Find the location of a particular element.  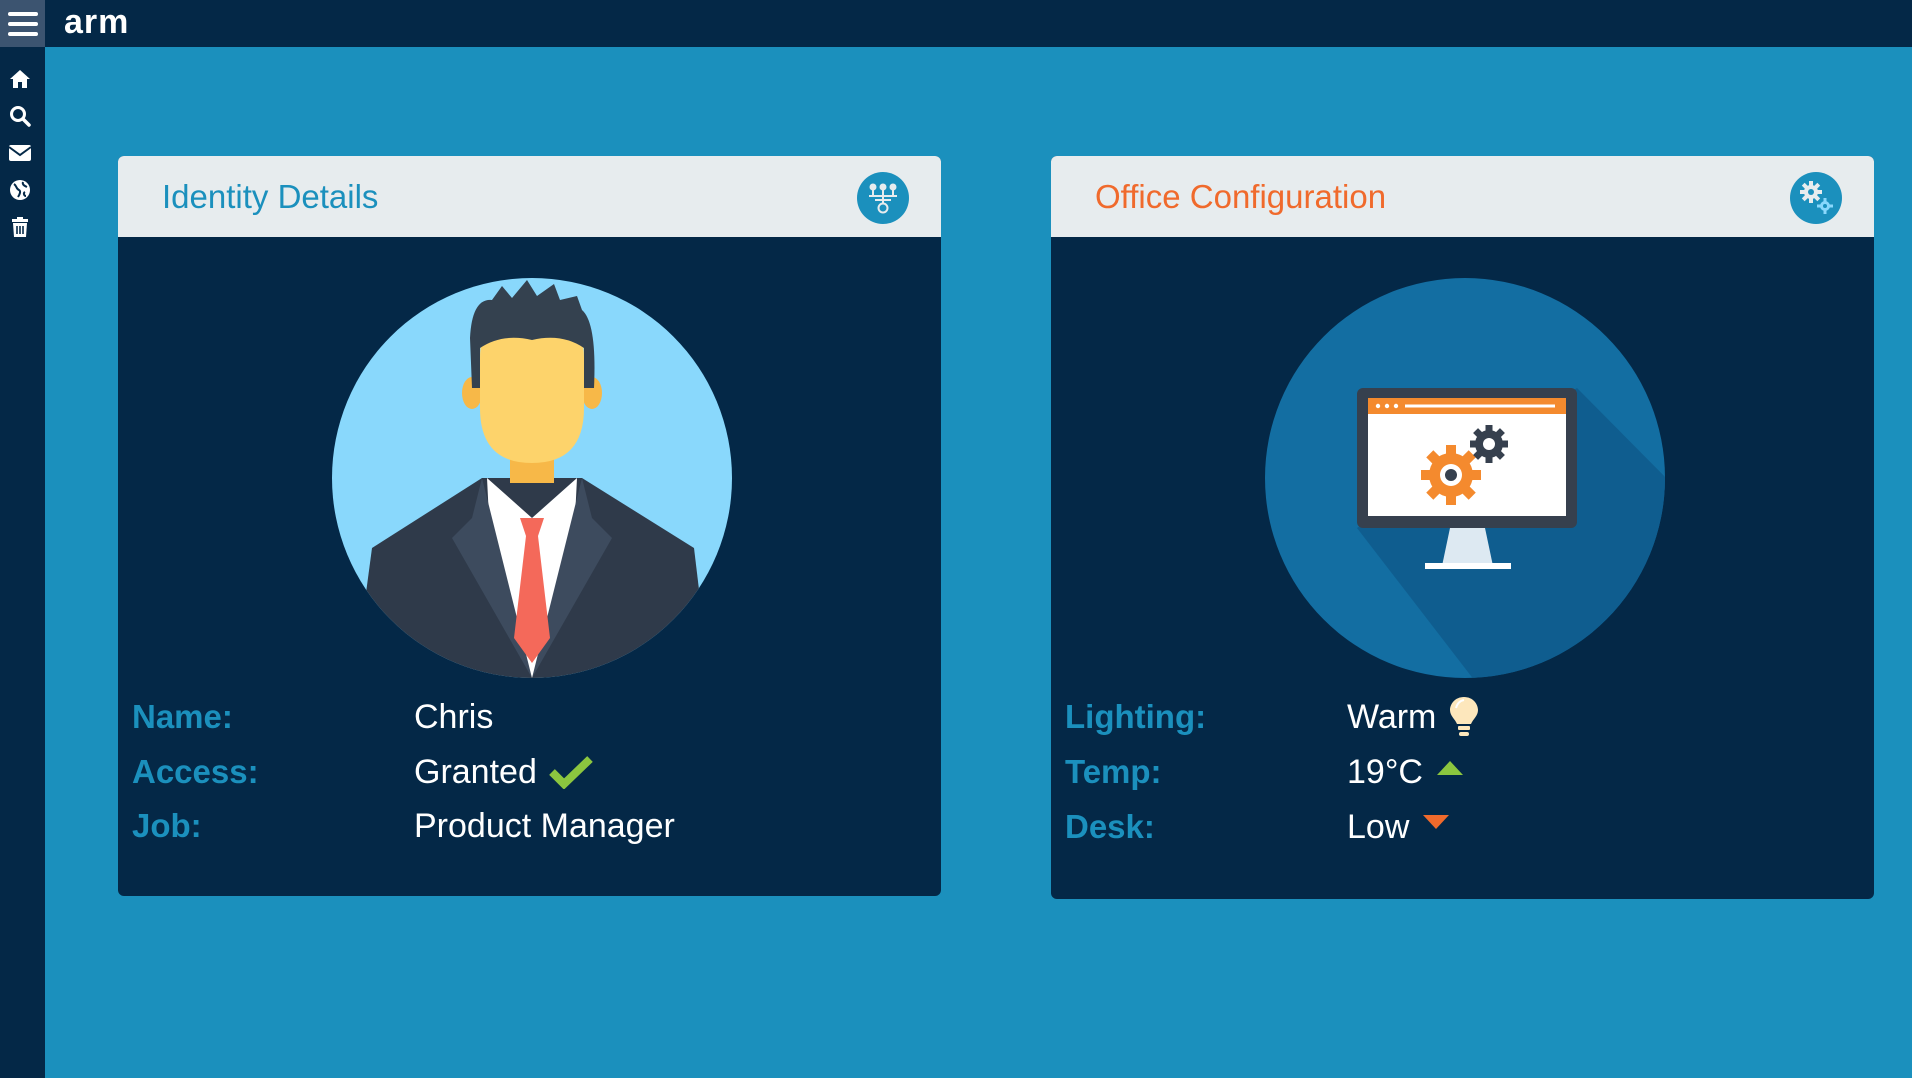

access-value-wrap: Granted is located at coordinates (503, 772).